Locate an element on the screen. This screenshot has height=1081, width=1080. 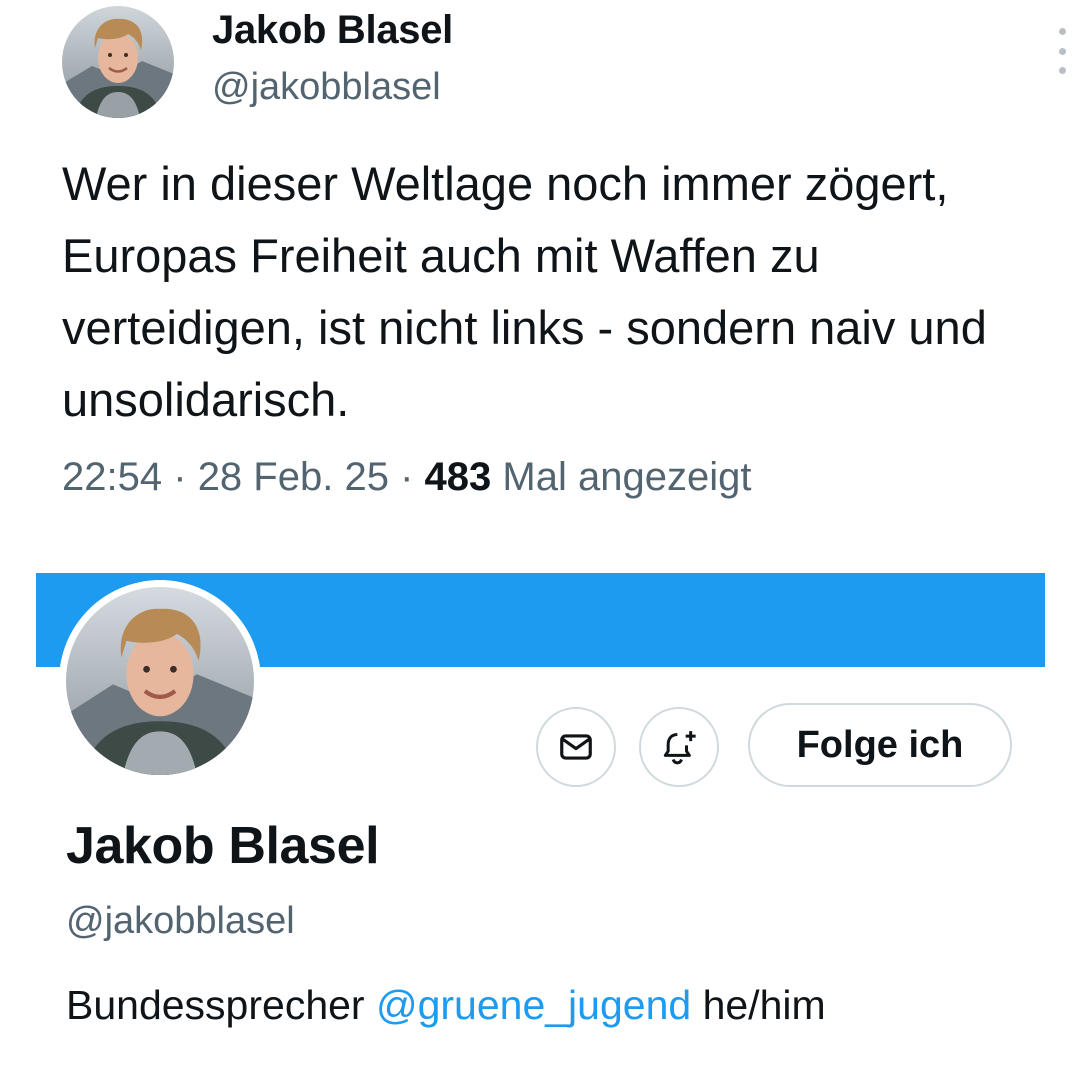
tweet-author-avatar is located at coordinates (118, 62).